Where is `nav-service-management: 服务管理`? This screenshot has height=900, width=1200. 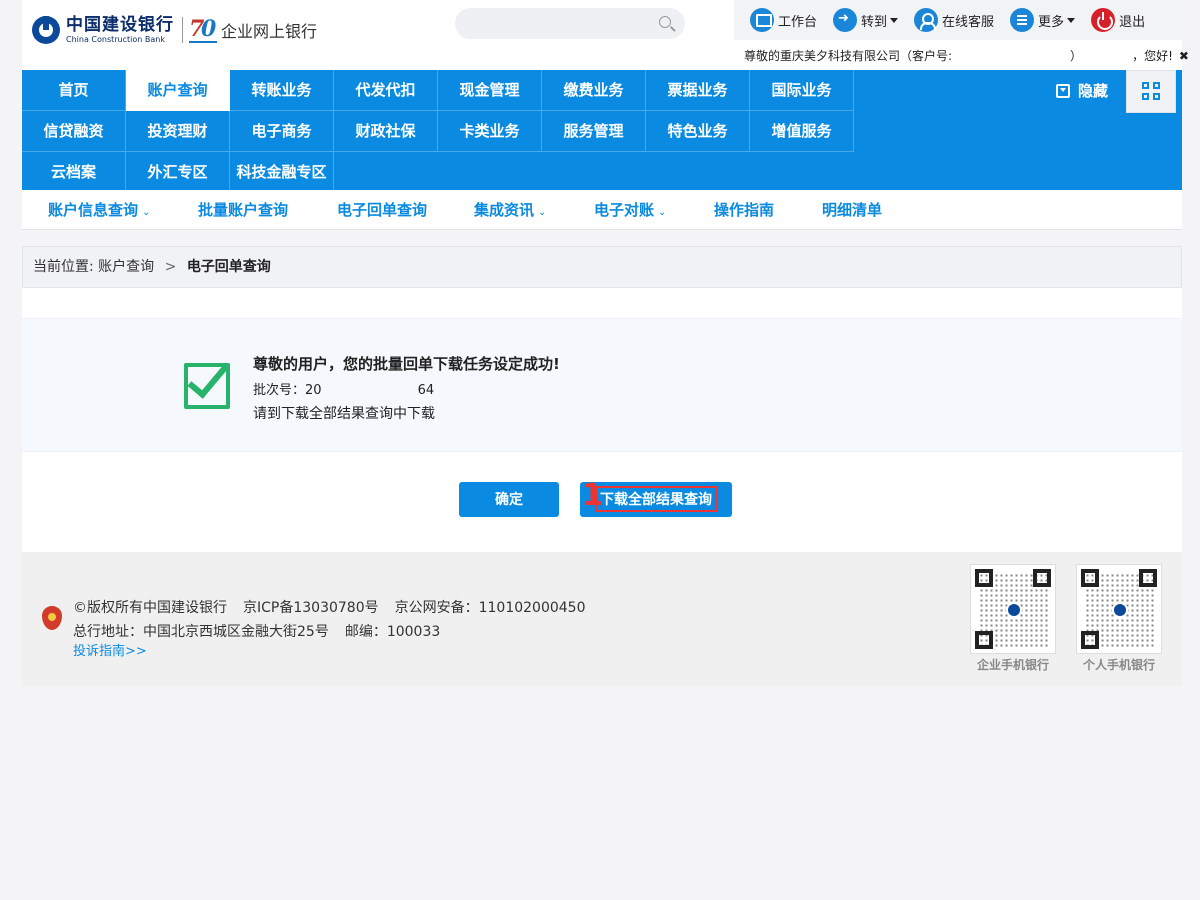 nav-service-management: 服务管理 is located at coordinates (594, 131).